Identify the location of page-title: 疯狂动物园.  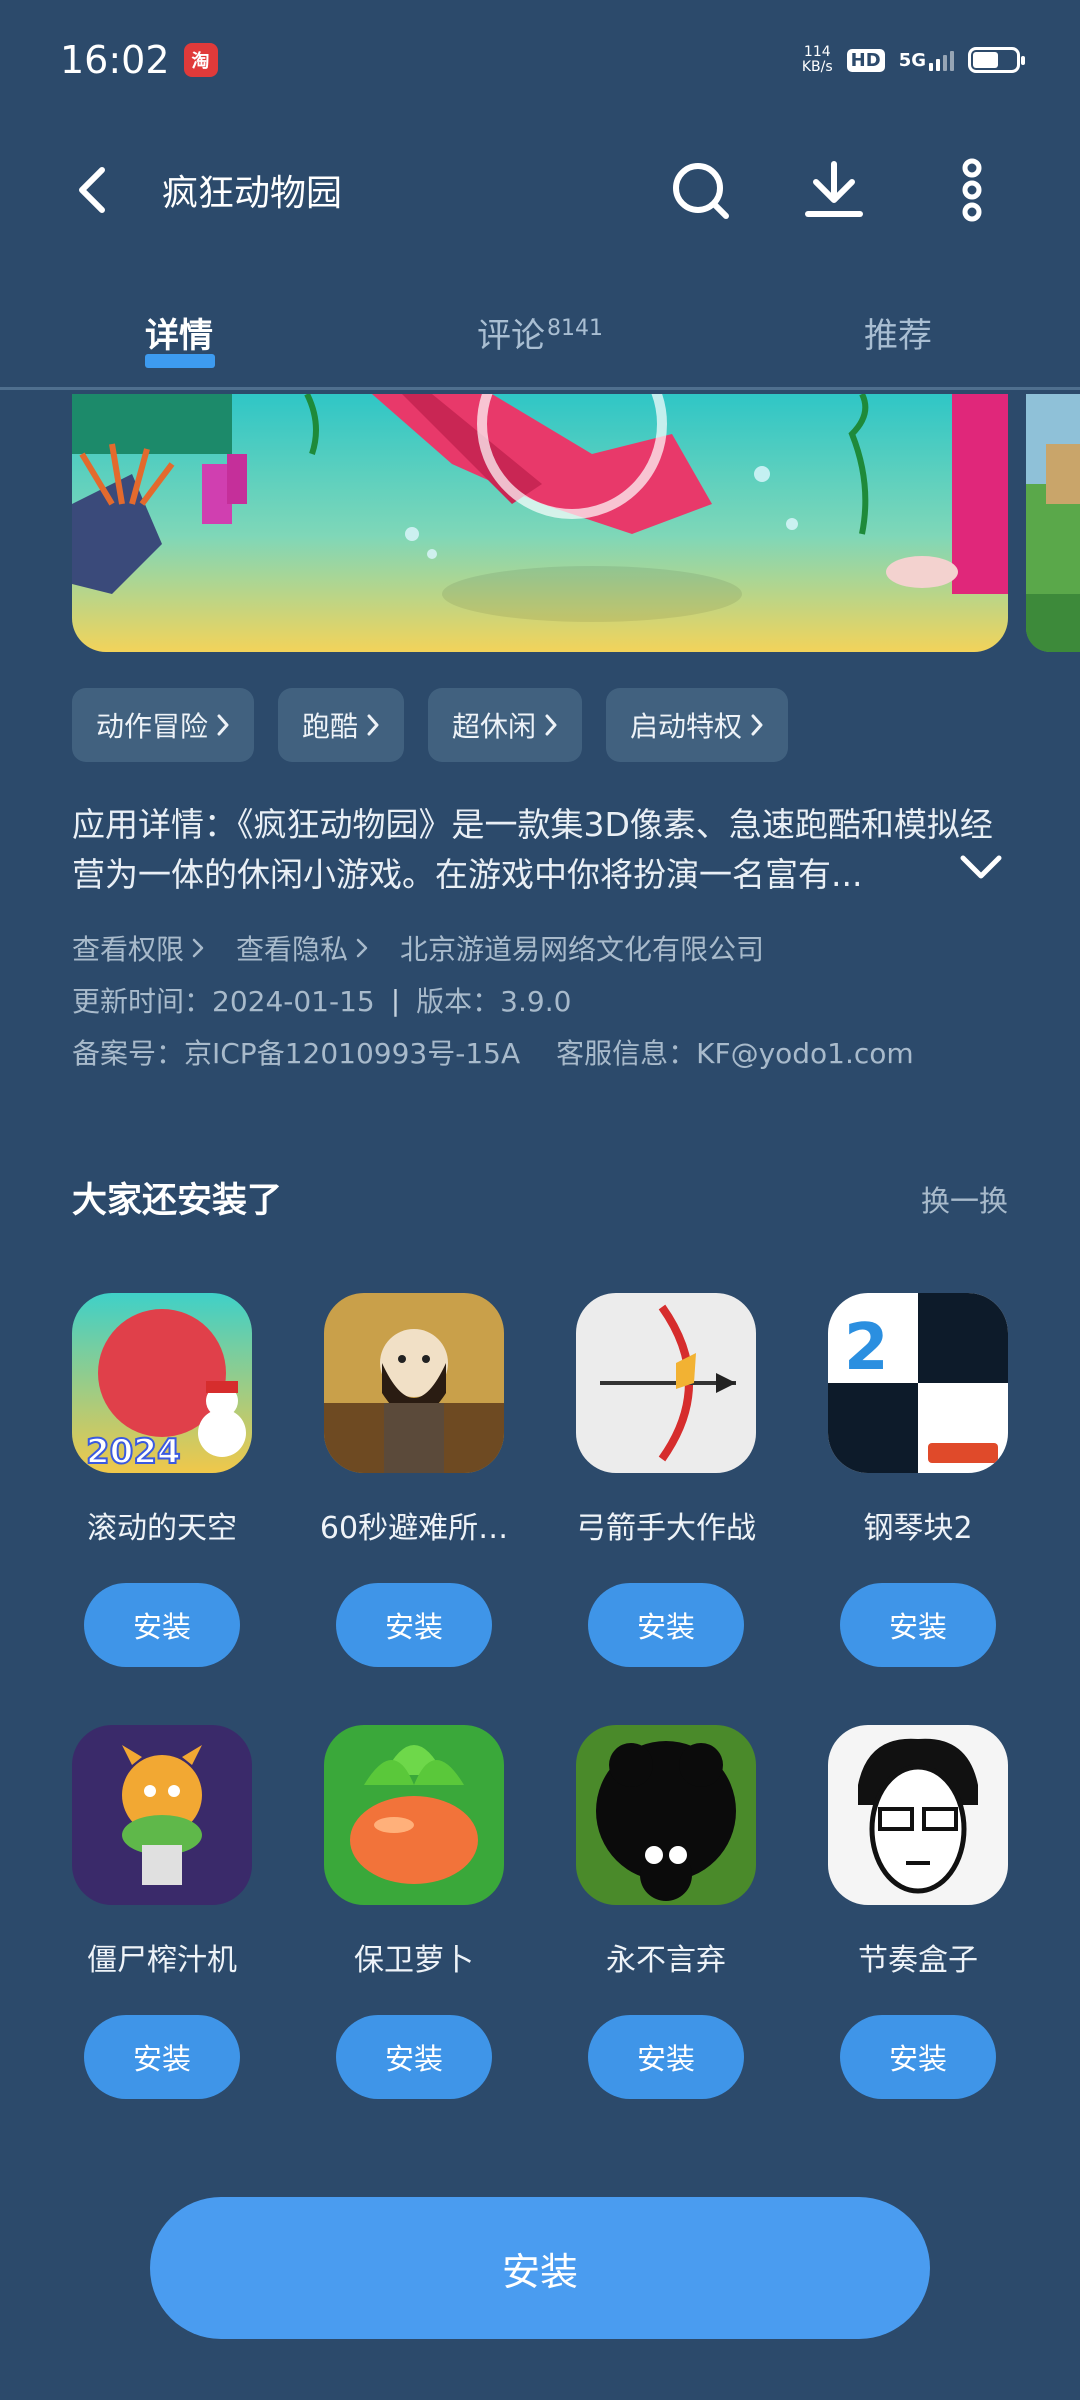
(252, 193).